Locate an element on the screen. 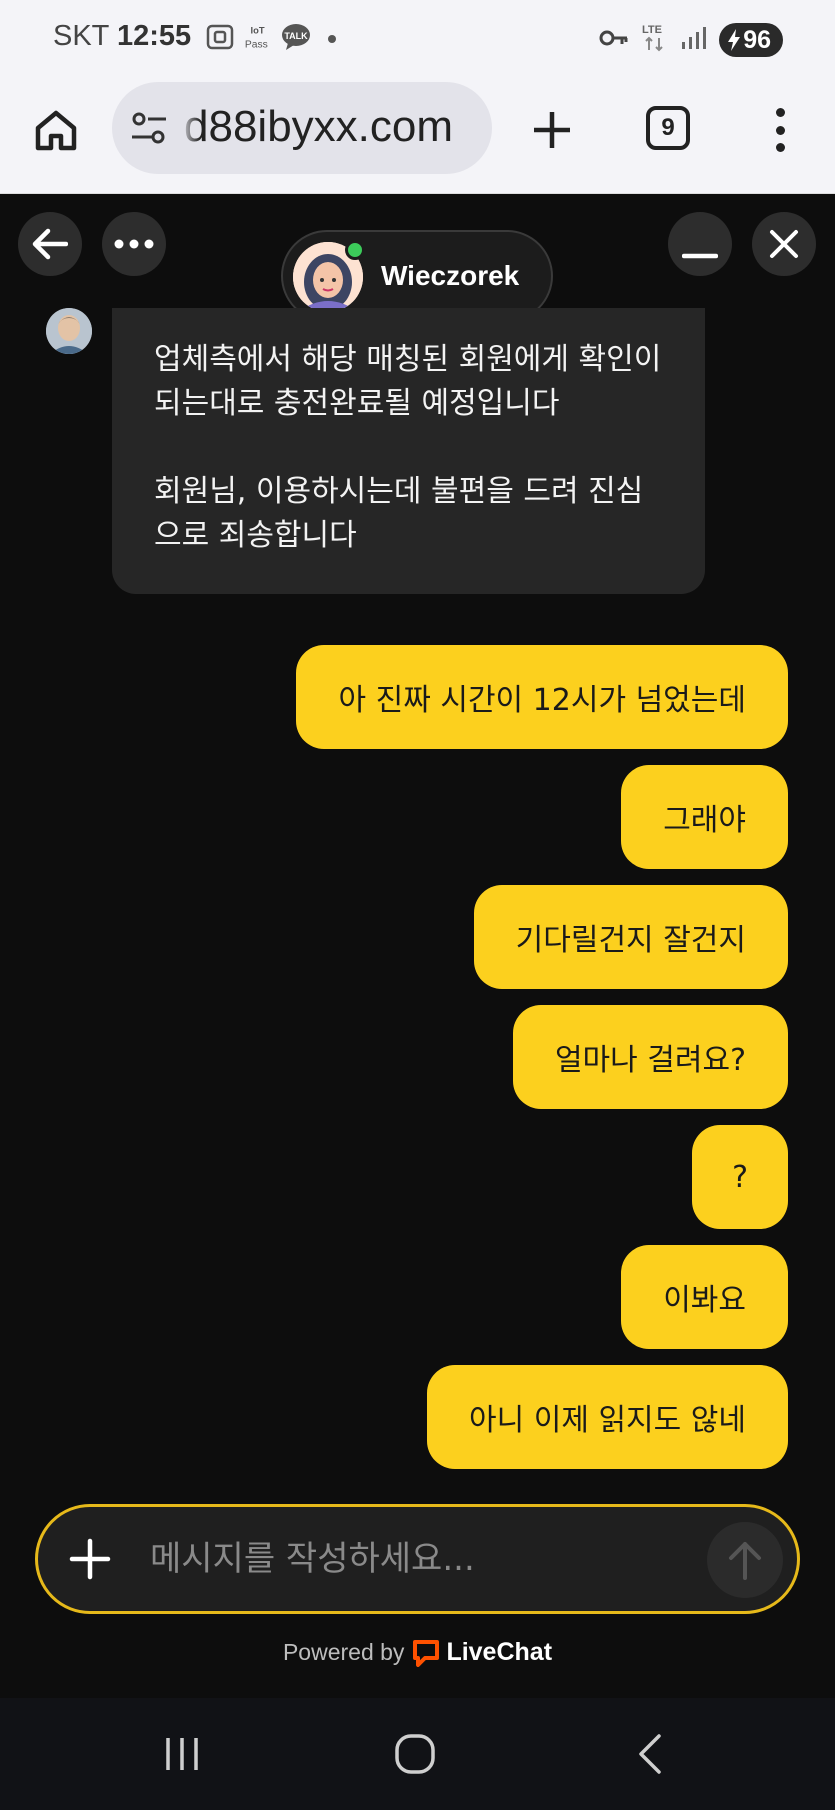 The height and width of the screenshot is (1810, 835). close-chat-button is located at coordinates (784, 244).